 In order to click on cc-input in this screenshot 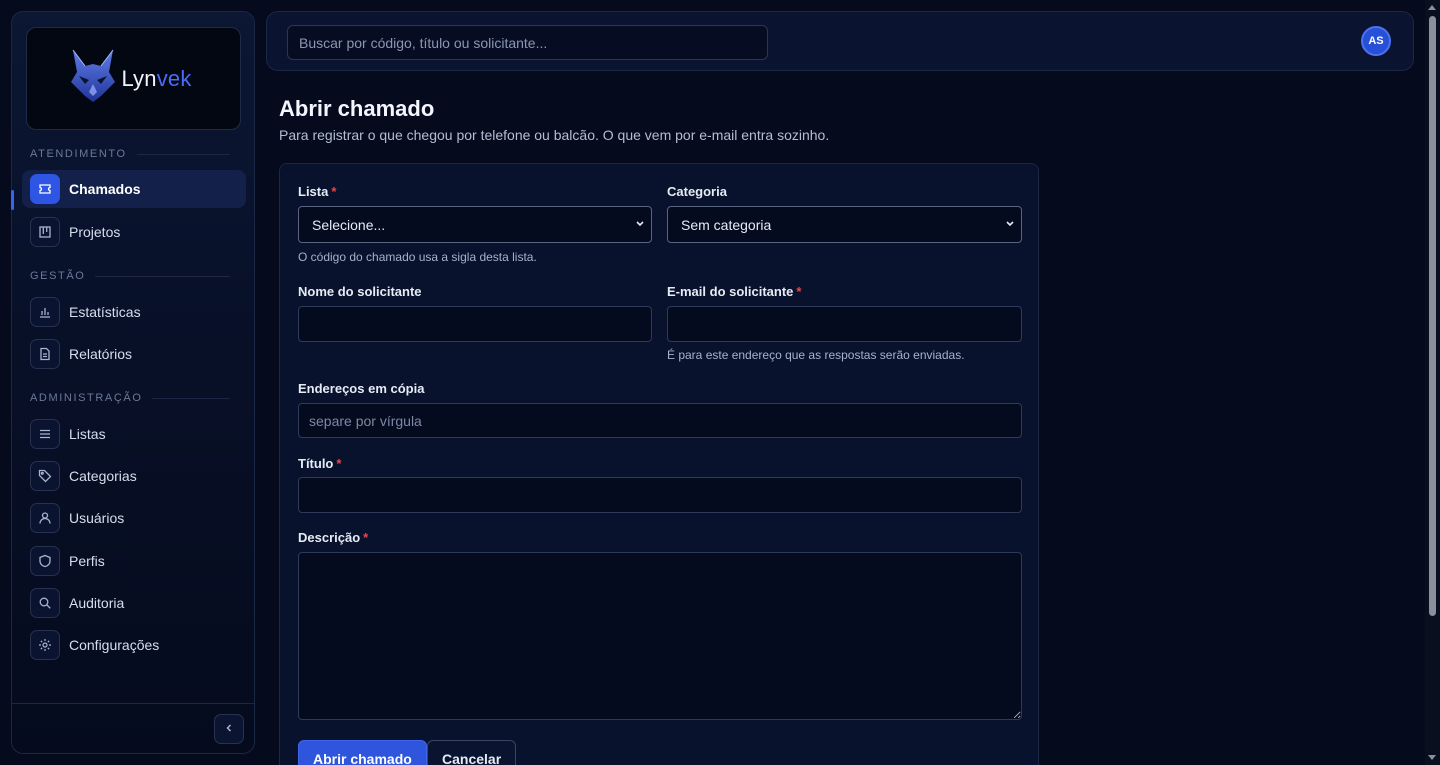, I will do `click(660, 420)`.